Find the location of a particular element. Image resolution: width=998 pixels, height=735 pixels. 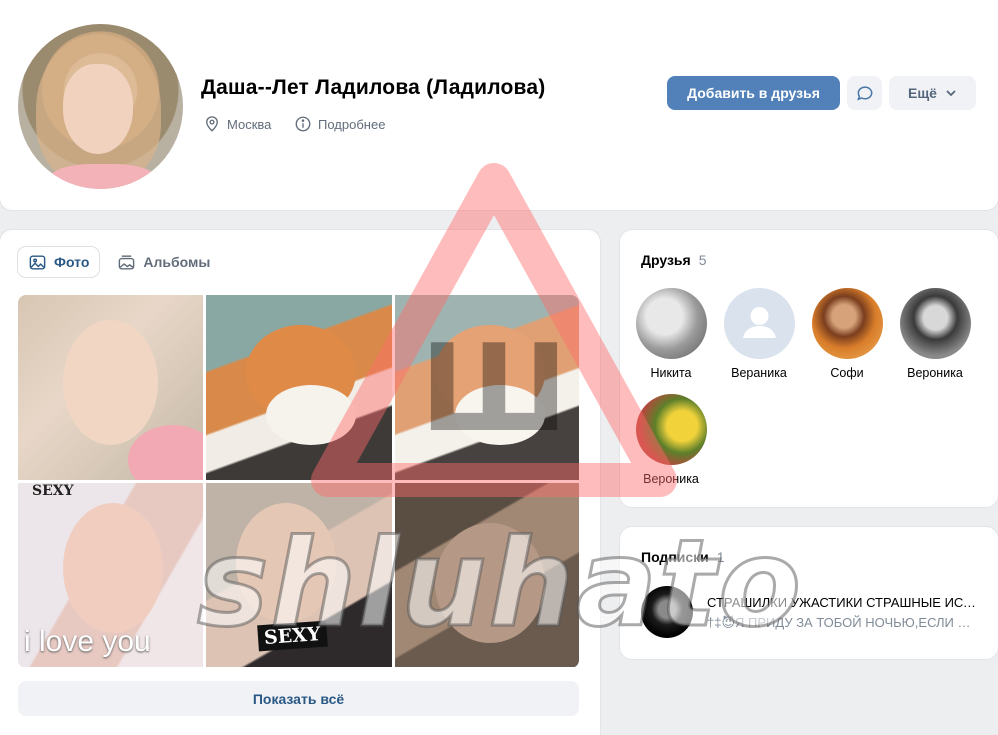

tab-photos: Фото is located at coordinates (59, 262).